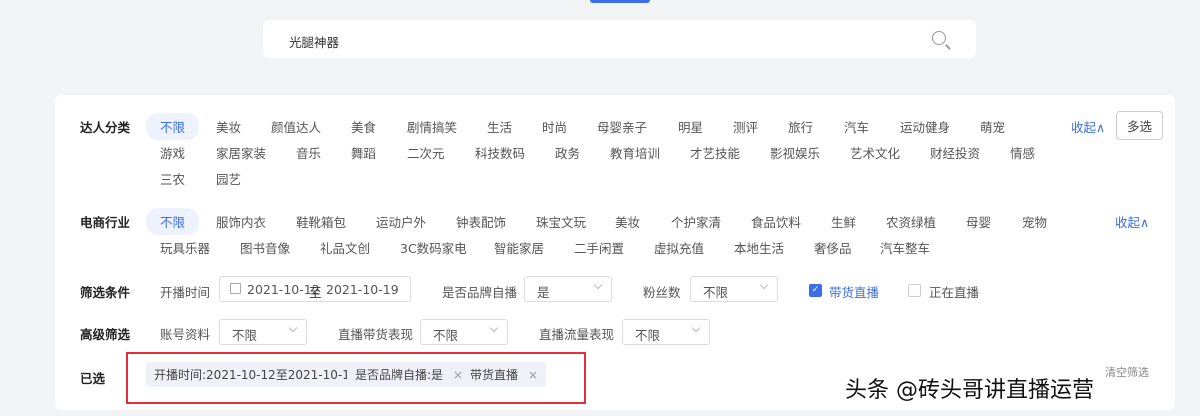 The width and height of the screenshot is (1200, 416). What do you see at coordinates (362, 289) in the screenshot?
I see `date-end: 2021-10-19` at bounding box center [362, 289].